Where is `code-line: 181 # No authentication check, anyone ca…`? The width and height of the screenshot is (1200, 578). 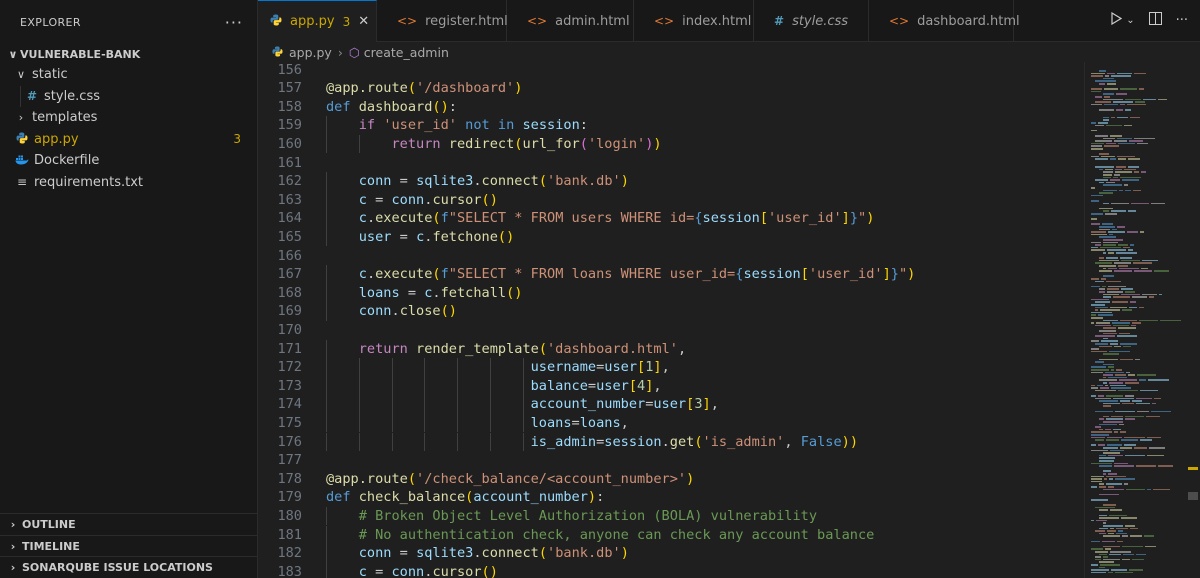 code-line: 181 # No authentication check, anyone ca… is located at coordinates (671, 535).